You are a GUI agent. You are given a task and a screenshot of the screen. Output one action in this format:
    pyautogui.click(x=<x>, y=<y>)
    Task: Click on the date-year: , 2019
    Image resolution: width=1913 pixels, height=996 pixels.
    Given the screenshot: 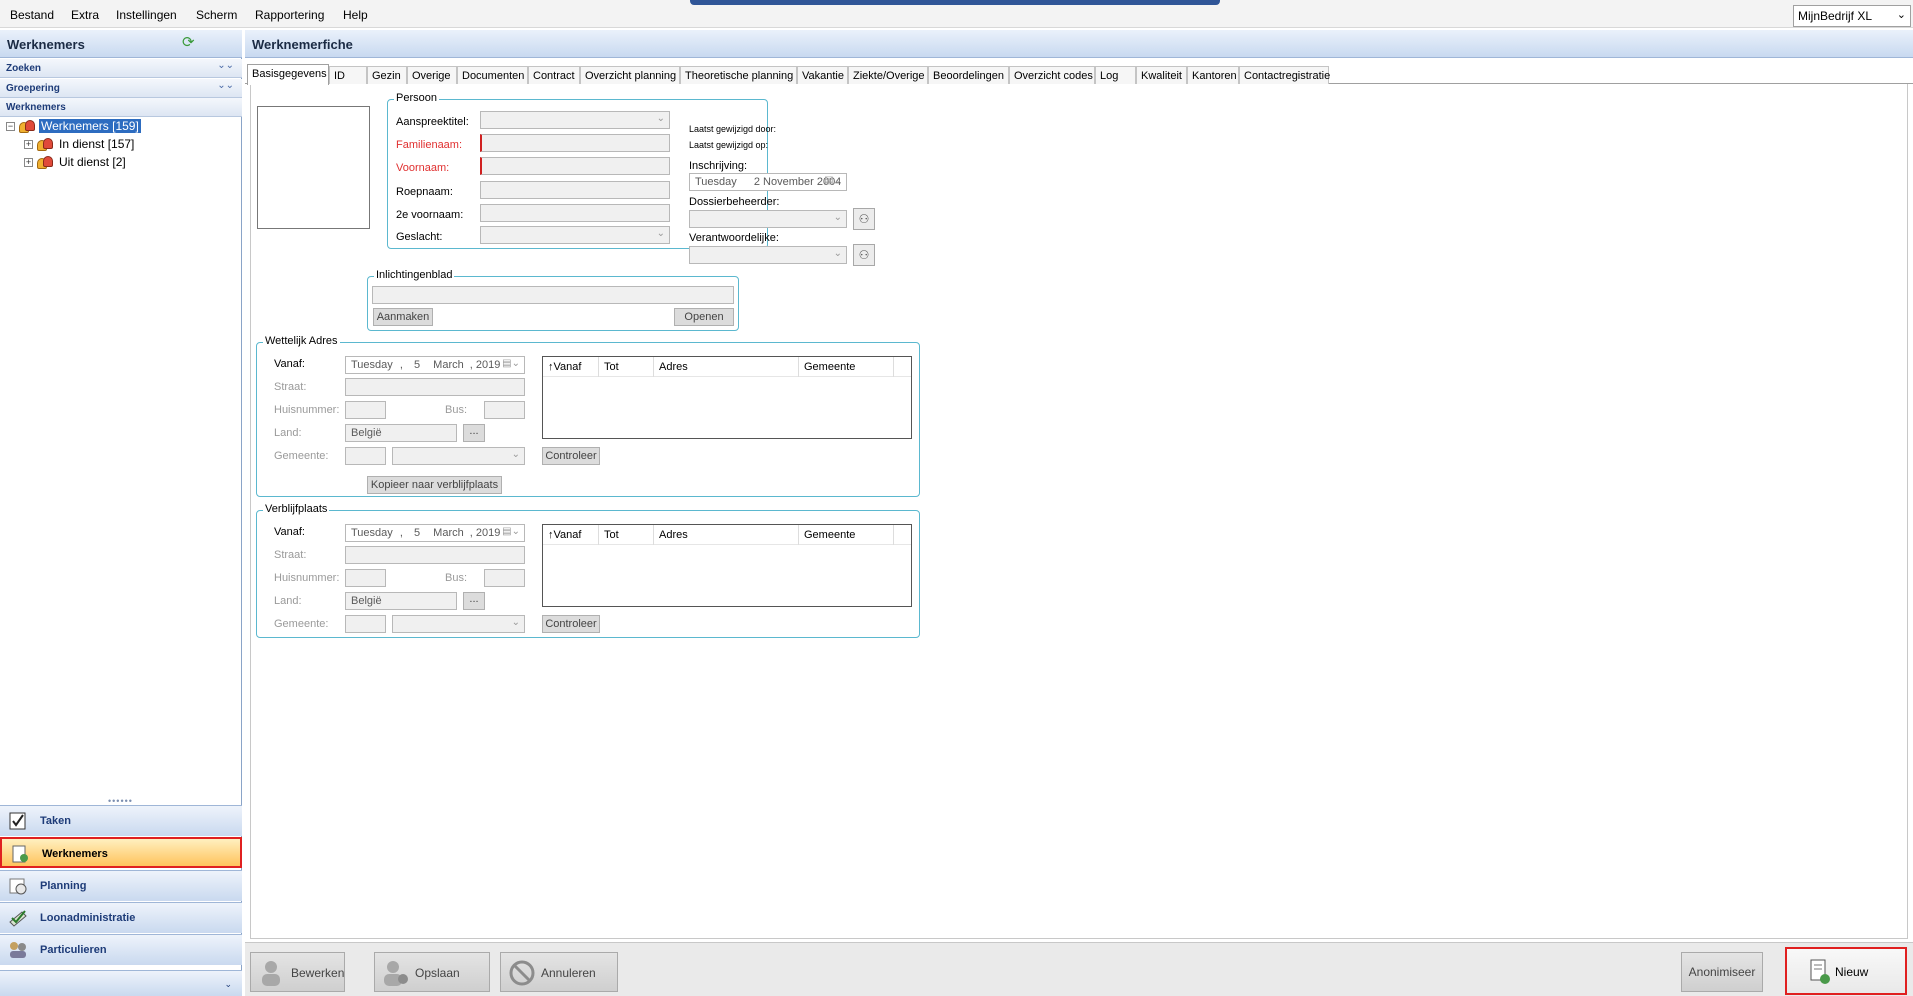 What is the action you would take?
    pyautogui.click(x=485, y=365)
    